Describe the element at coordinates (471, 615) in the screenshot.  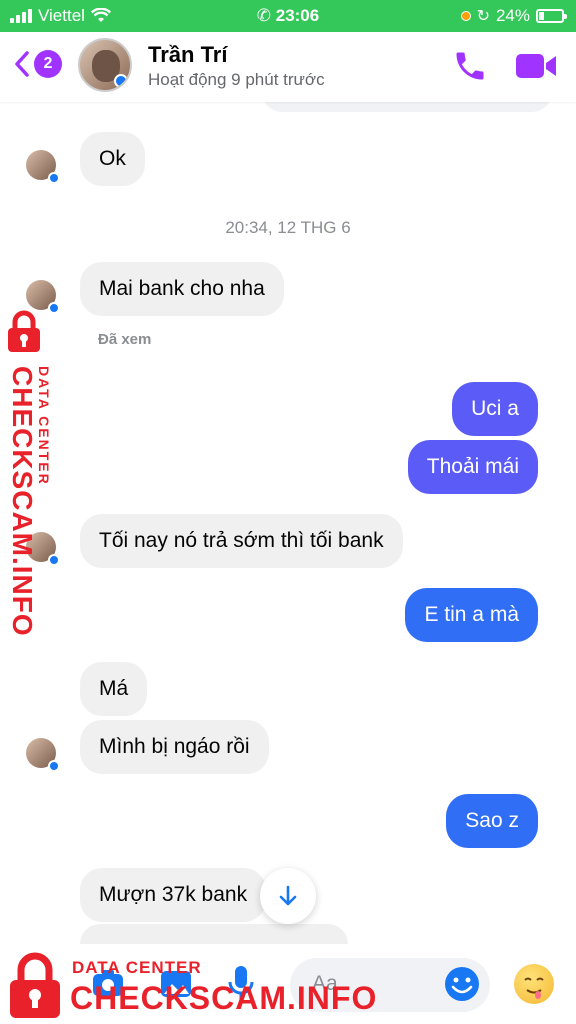
I see `message-outgoing: E tin a mà` at that location.